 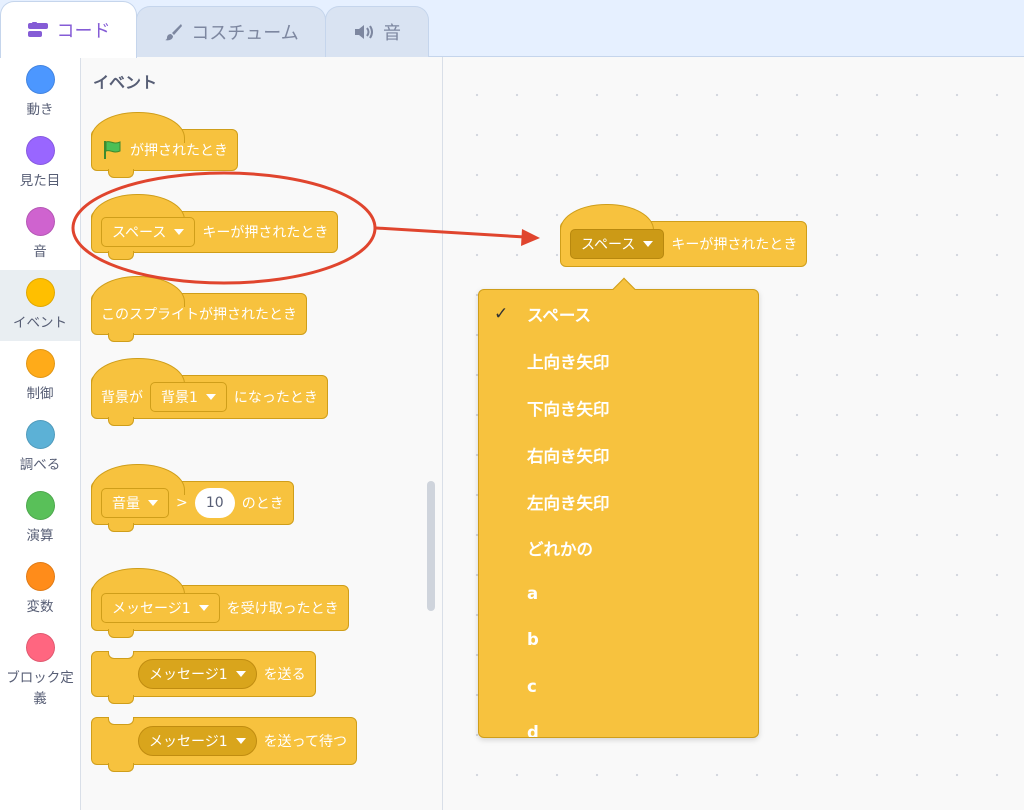 I want to click on category-my-blocks: ブロック定義, so click(x=40, y=668).